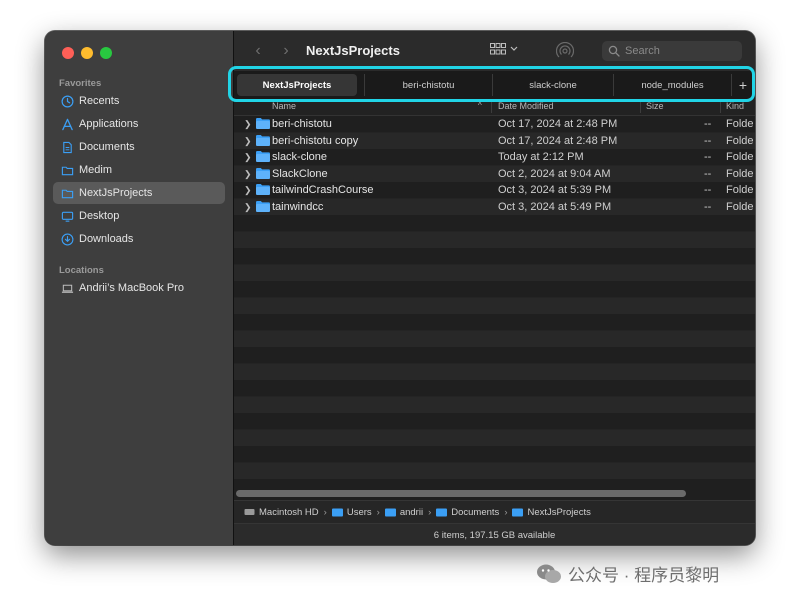 The height and width of the screenshot is (606, 800). What do you see at coordinates (480, 105) in the screenshot?
I see `sort-chevron-up-icon: ^` at bounding box center [480, 105].